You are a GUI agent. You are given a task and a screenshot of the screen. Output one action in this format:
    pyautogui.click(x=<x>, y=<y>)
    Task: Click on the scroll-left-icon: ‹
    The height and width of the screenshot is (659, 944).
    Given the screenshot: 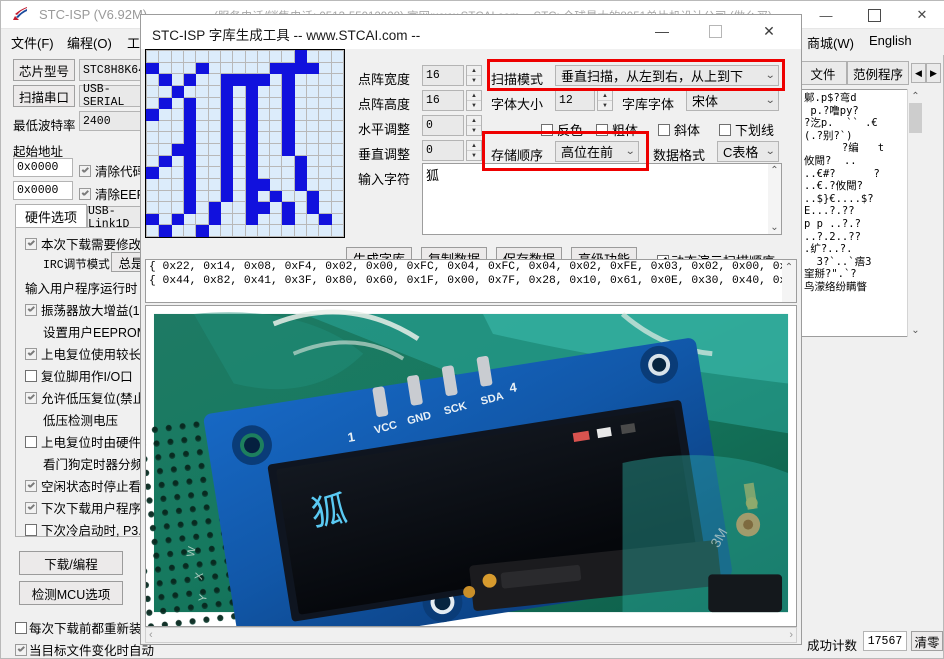 What is the action you would take?
    pyautogui.click(x=151, y=635)
    